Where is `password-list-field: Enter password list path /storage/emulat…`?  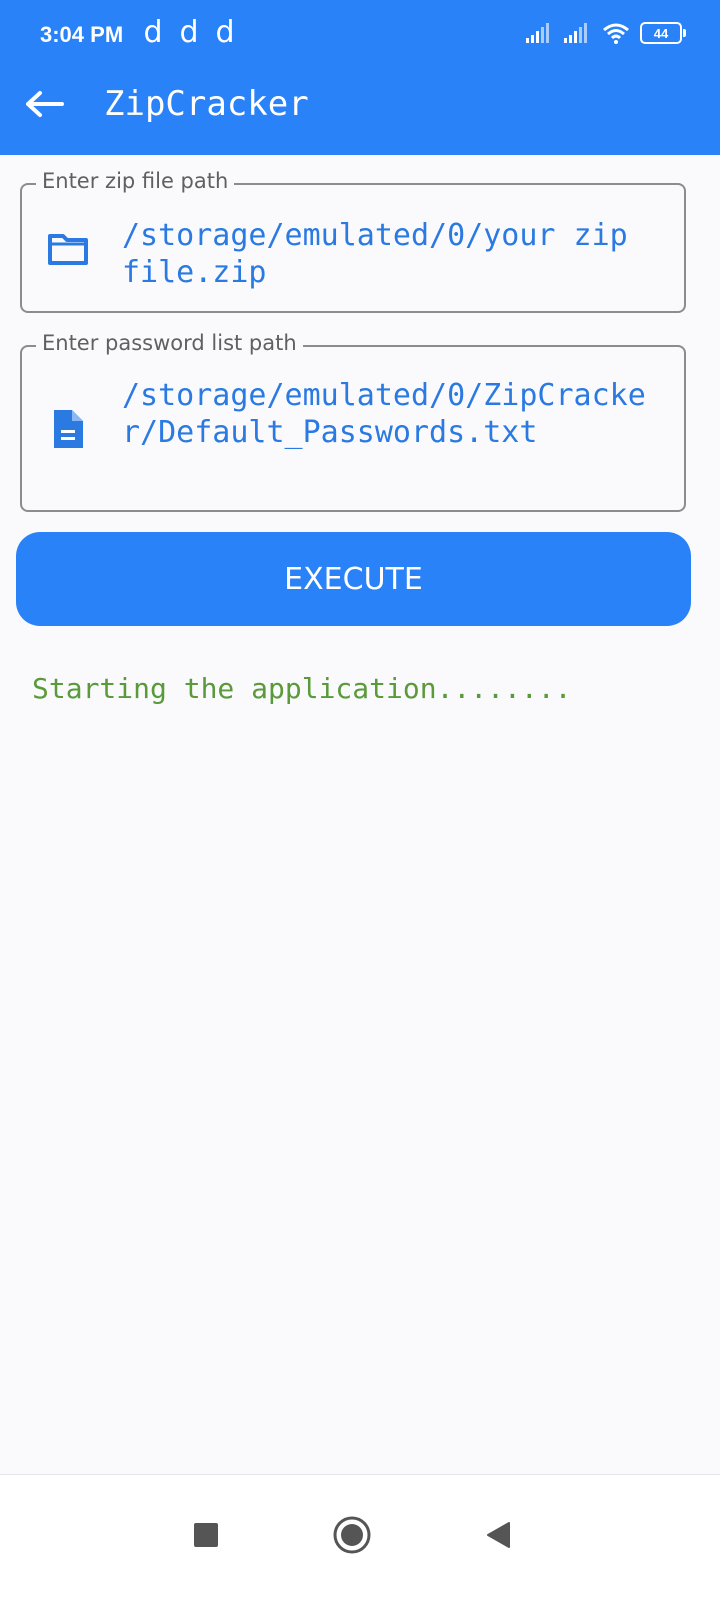 password-list-field: Enter password list path /storage/emulat… is located at coordinates (353, 421).